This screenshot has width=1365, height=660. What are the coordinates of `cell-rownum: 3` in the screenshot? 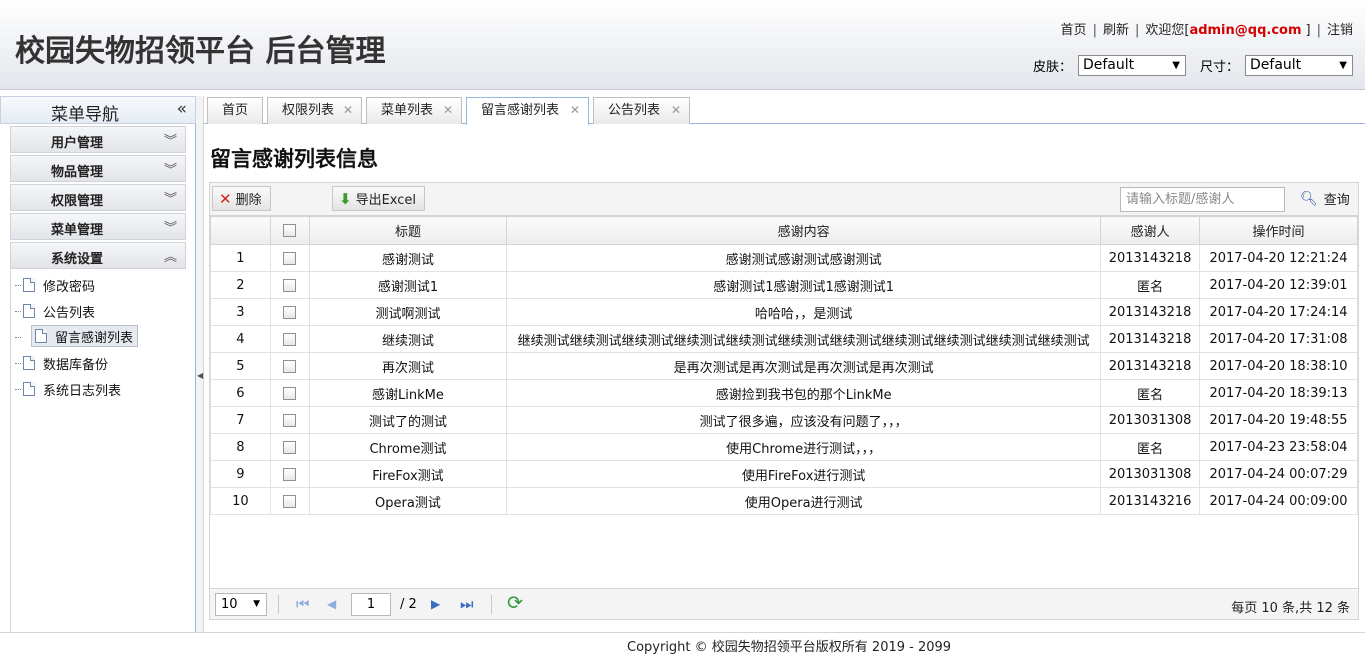 It's located at (240, 312).